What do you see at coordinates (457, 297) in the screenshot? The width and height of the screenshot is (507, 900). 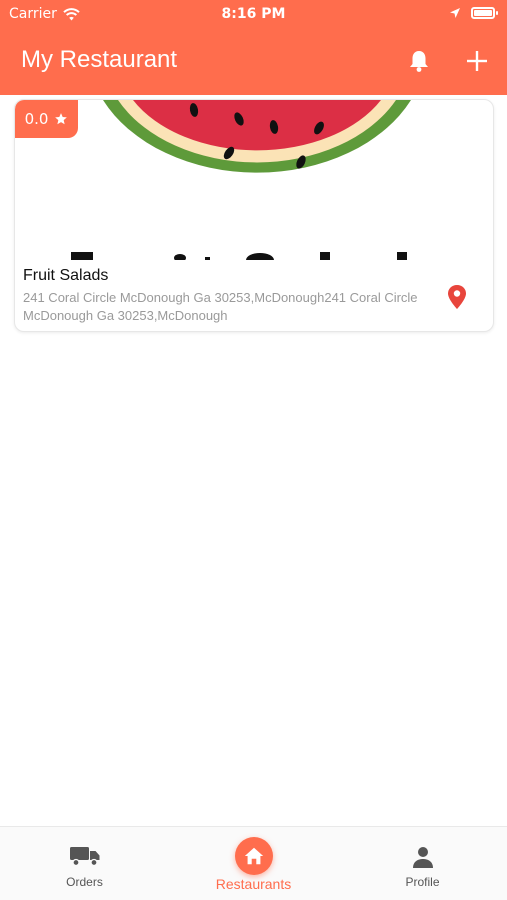 I see `location-pin-icon` at bounding box center [457, 297].